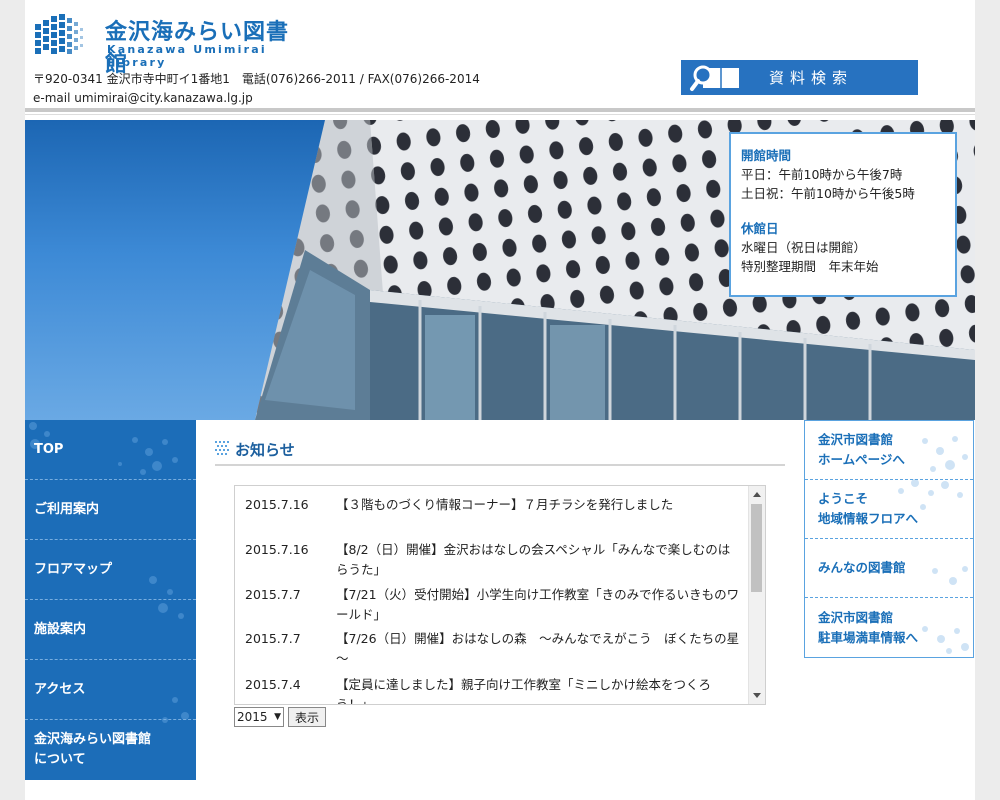 The image size is (1000, 800). I want to click on year-filter: 2015 ▼ 表示, so click(280, 717).